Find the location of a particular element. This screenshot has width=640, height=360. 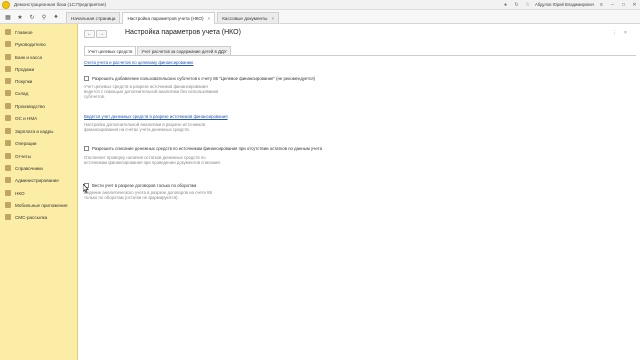

sidebar-item-label: НКО is located at coordinates (20, 193).